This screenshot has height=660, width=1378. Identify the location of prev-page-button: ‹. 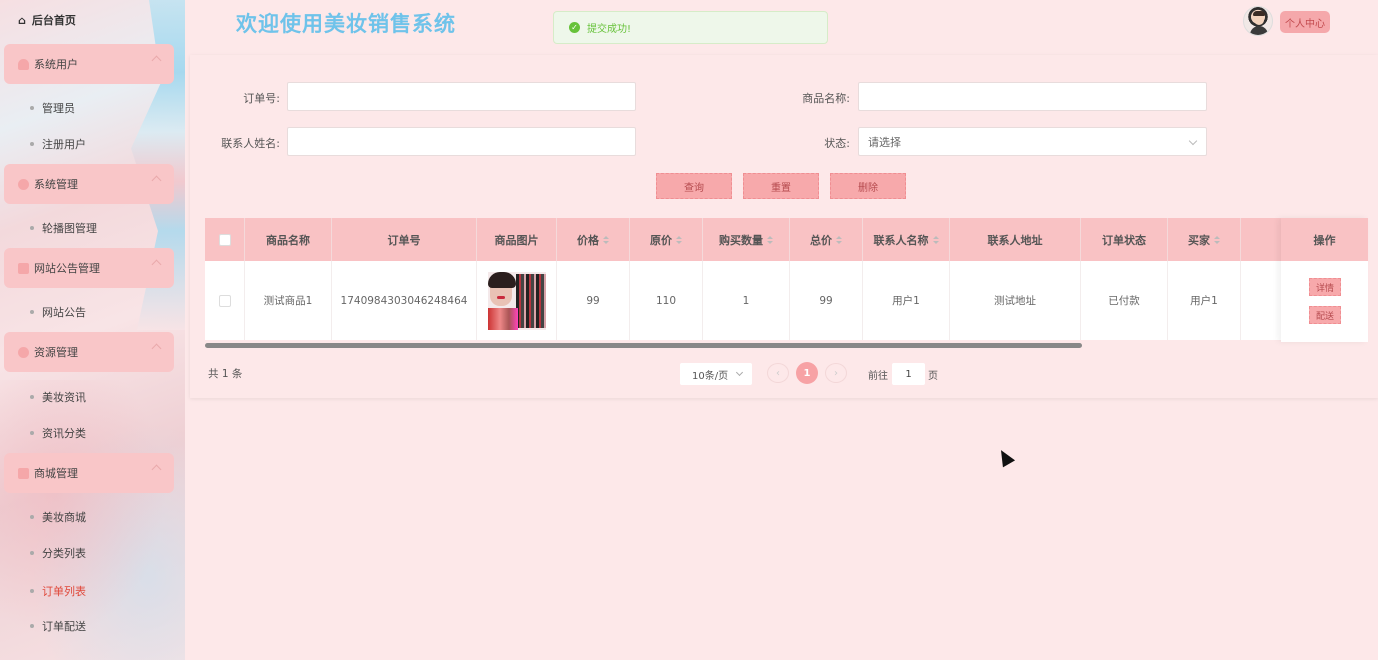
(778, 373).